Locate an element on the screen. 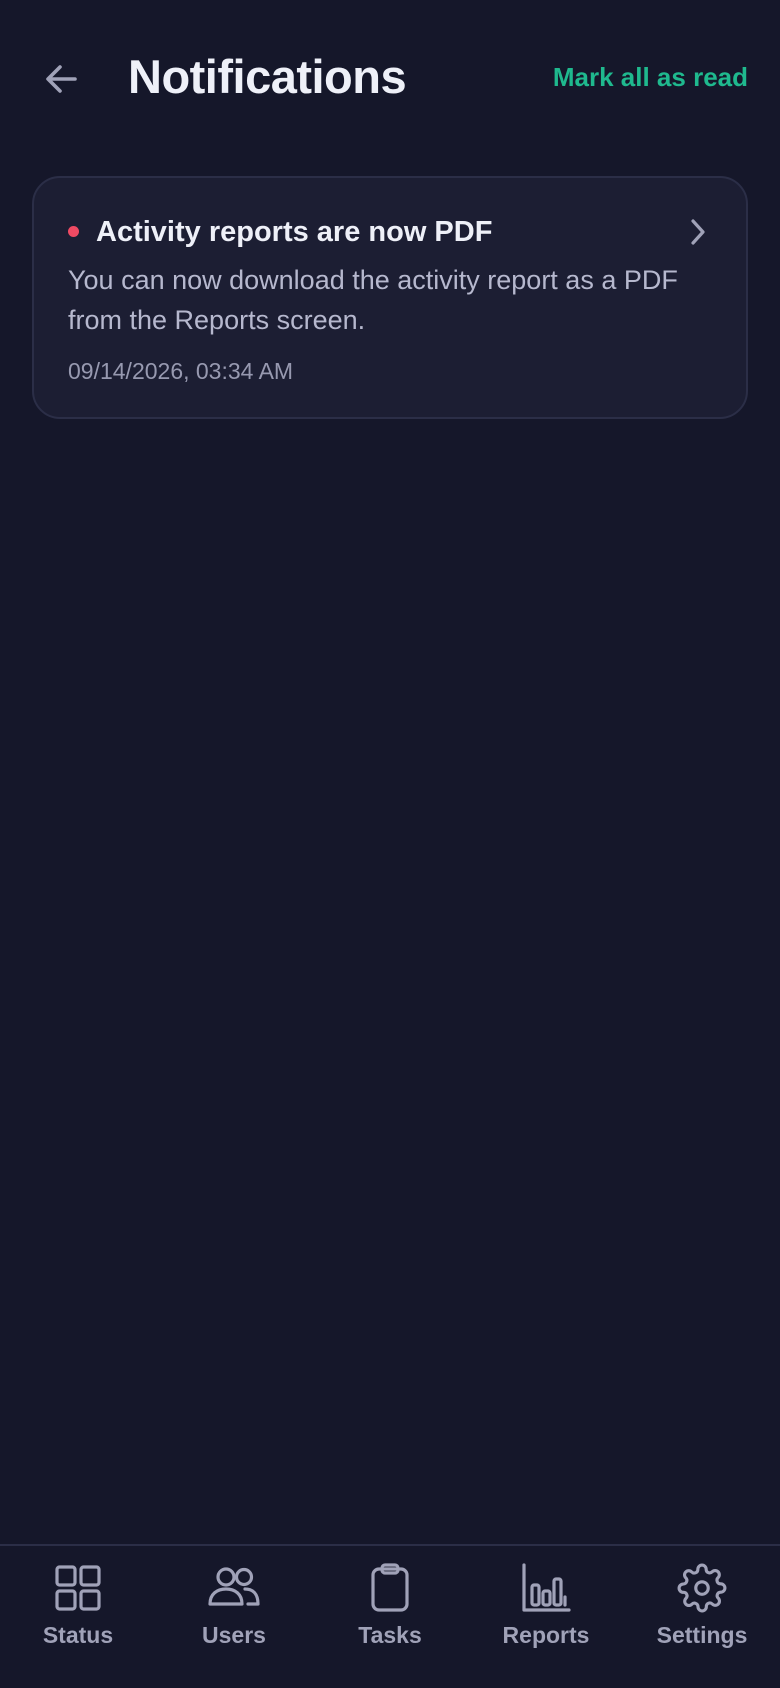 This screenshot has height=1688, width=780. nav-item-status: Status is located at coordinates (78, 1617).